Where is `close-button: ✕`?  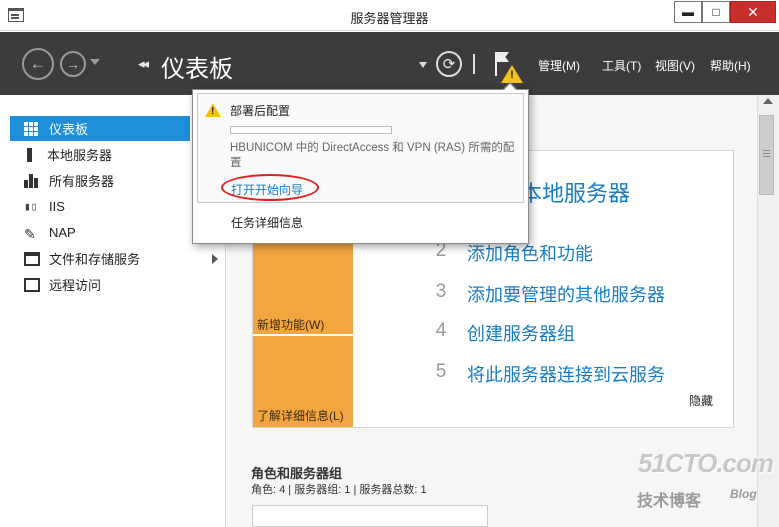 close-button: ✕ is located at coordinates (753, 12).